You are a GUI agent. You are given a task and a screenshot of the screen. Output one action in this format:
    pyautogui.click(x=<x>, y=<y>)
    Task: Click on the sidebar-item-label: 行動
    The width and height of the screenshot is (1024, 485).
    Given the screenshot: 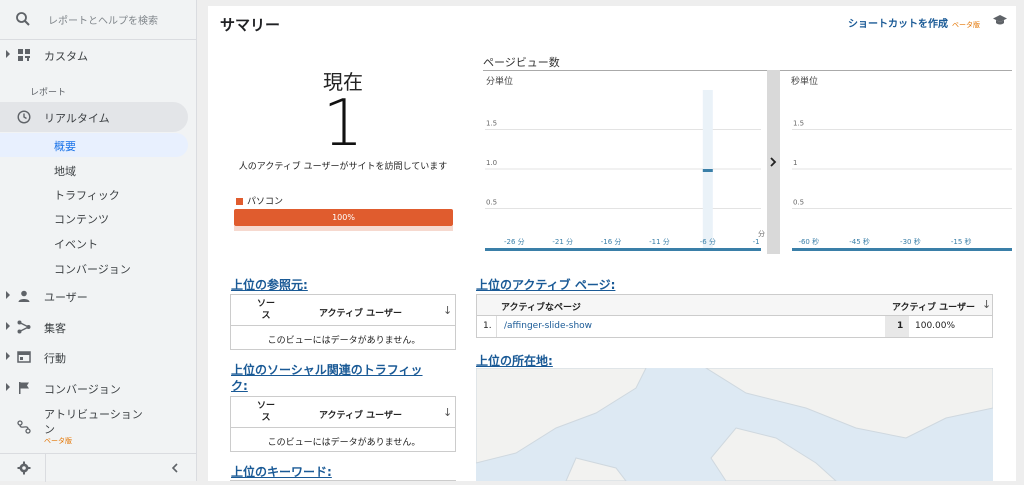 What is the action you would take?
    pyautogui.click(x=55, y=358)
    